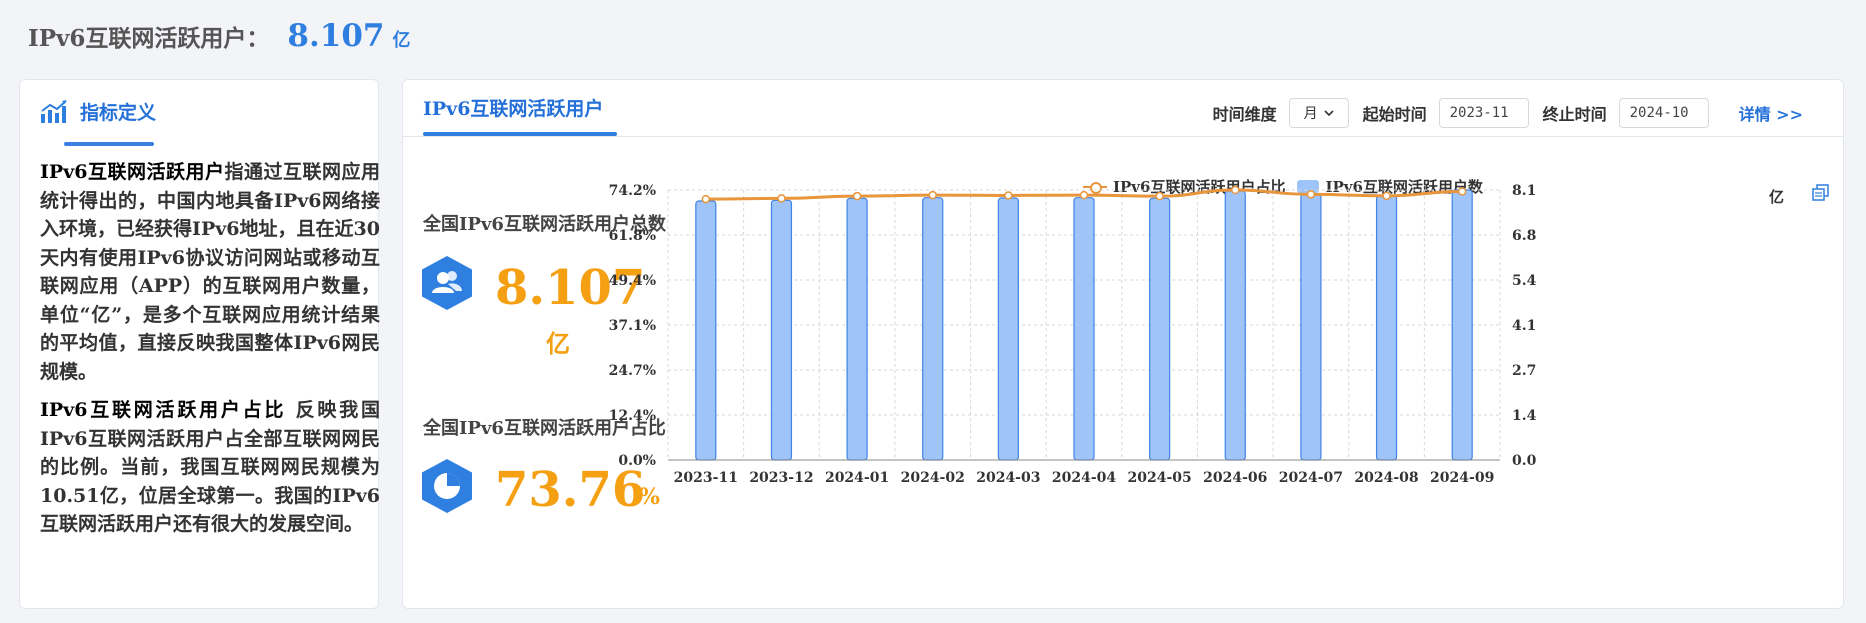 This screenshot has width=1866, height=623. I want to click on right-tick-label: 6.8, so click(1524, 236).